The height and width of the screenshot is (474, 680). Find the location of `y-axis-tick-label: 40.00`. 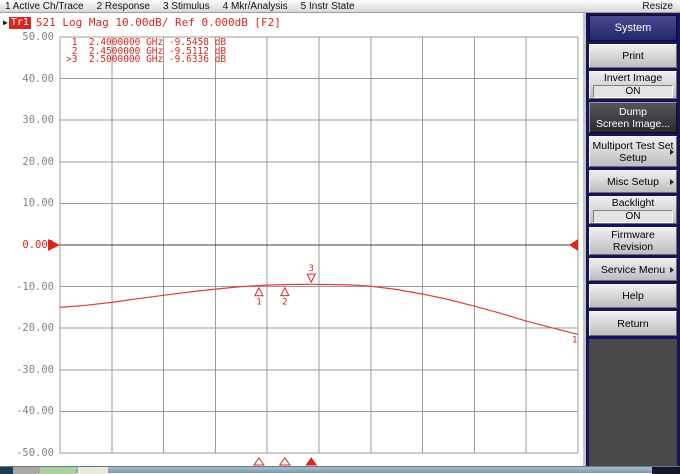

y-axis-tick-label: 40.00 is located at coordinates (38, 78).